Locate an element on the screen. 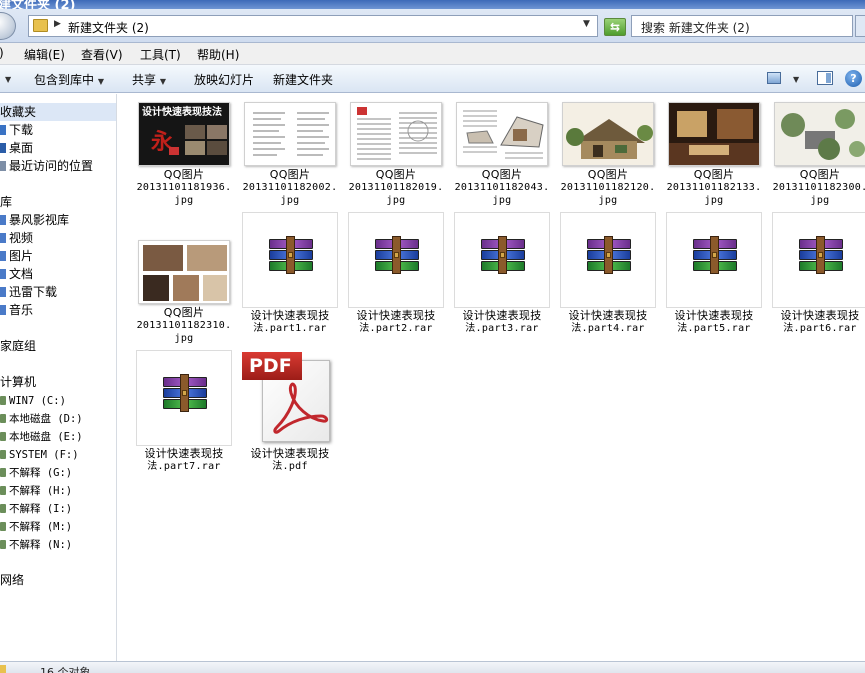  nav-documents: 文档 is located at coordinates (16, 274).